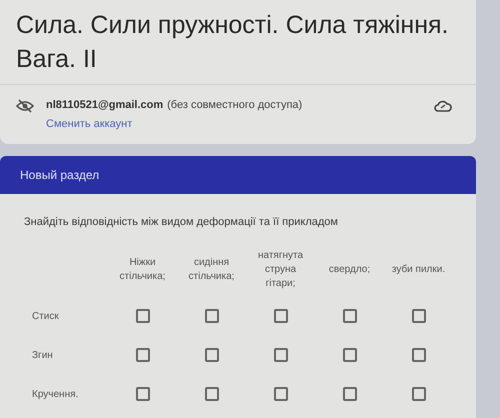 This screenshot has width=500, height=418. What do you see at coordinates (280, 269) in the screenshot?
I see `column-header: натягнута струна гітари;` at bounding box center [280, 269].